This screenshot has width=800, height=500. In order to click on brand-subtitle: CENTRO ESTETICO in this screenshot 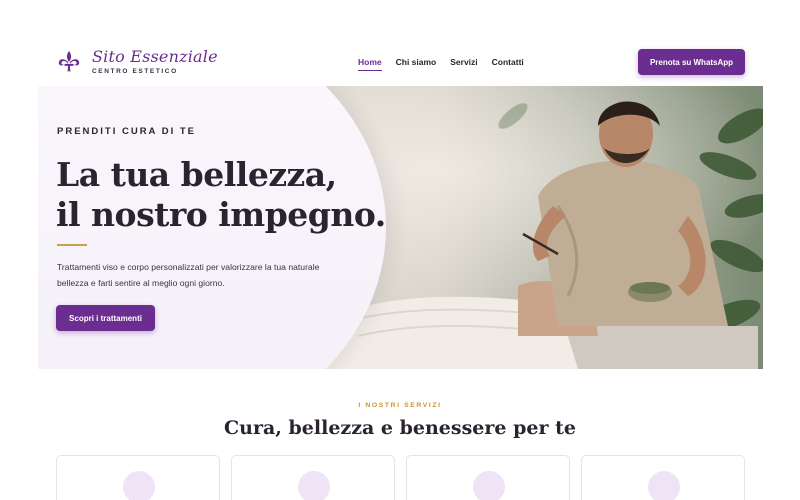, I will do `click(135, 71)`.